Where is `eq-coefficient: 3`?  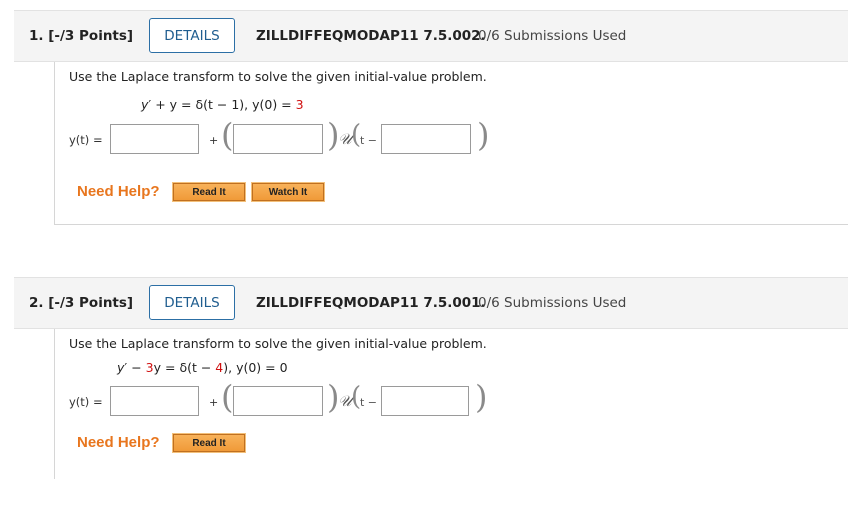
eq-coefficient: 3 is located at coordinates (149, 367).